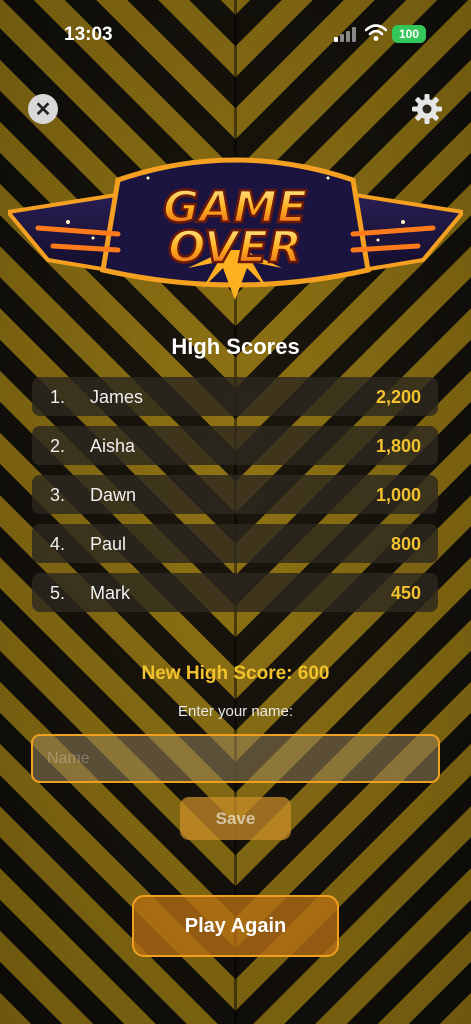 The image size is (471, 1024). I want to click on battery-indicator: 100, so click(409, 34).